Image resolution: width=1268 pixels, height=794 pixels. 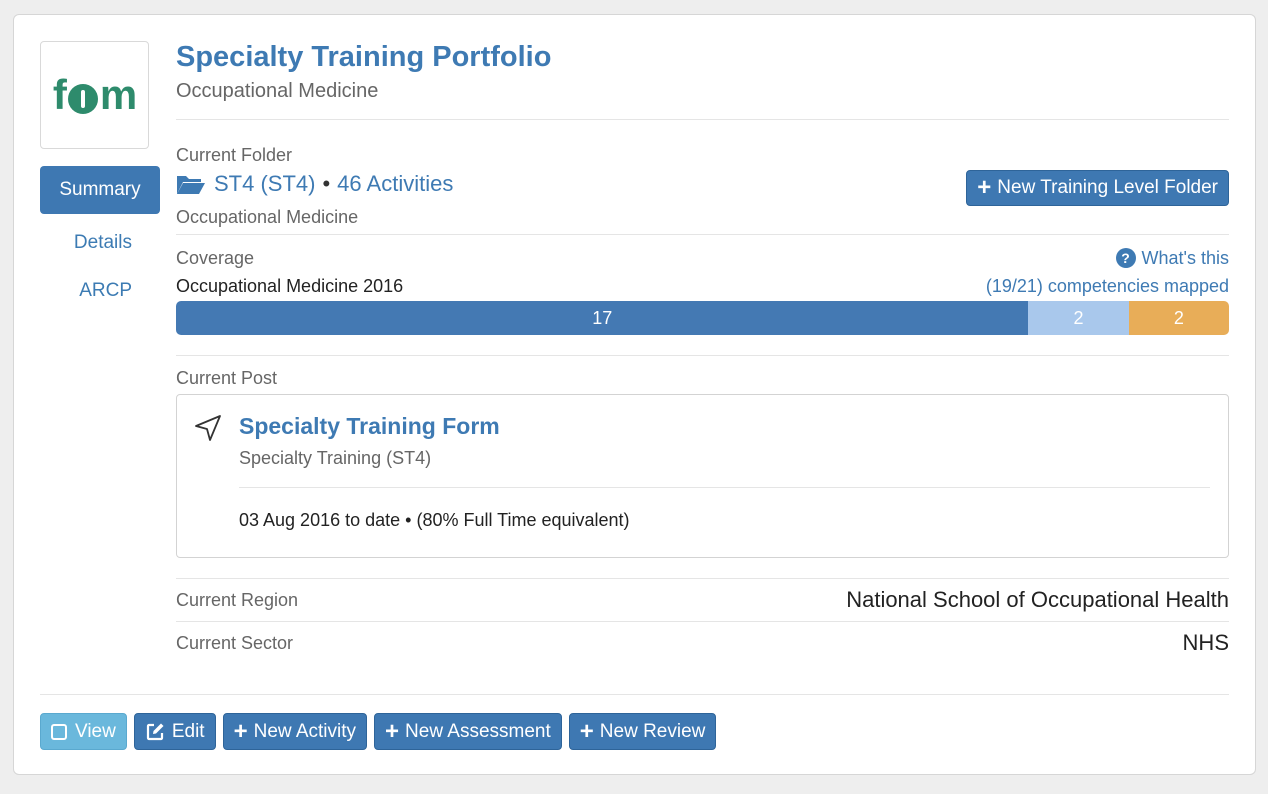 What do you see at coordinates (652, 731) in the screenshot?
I see `new-review-label: New Review` at bounding box center [652, 731].